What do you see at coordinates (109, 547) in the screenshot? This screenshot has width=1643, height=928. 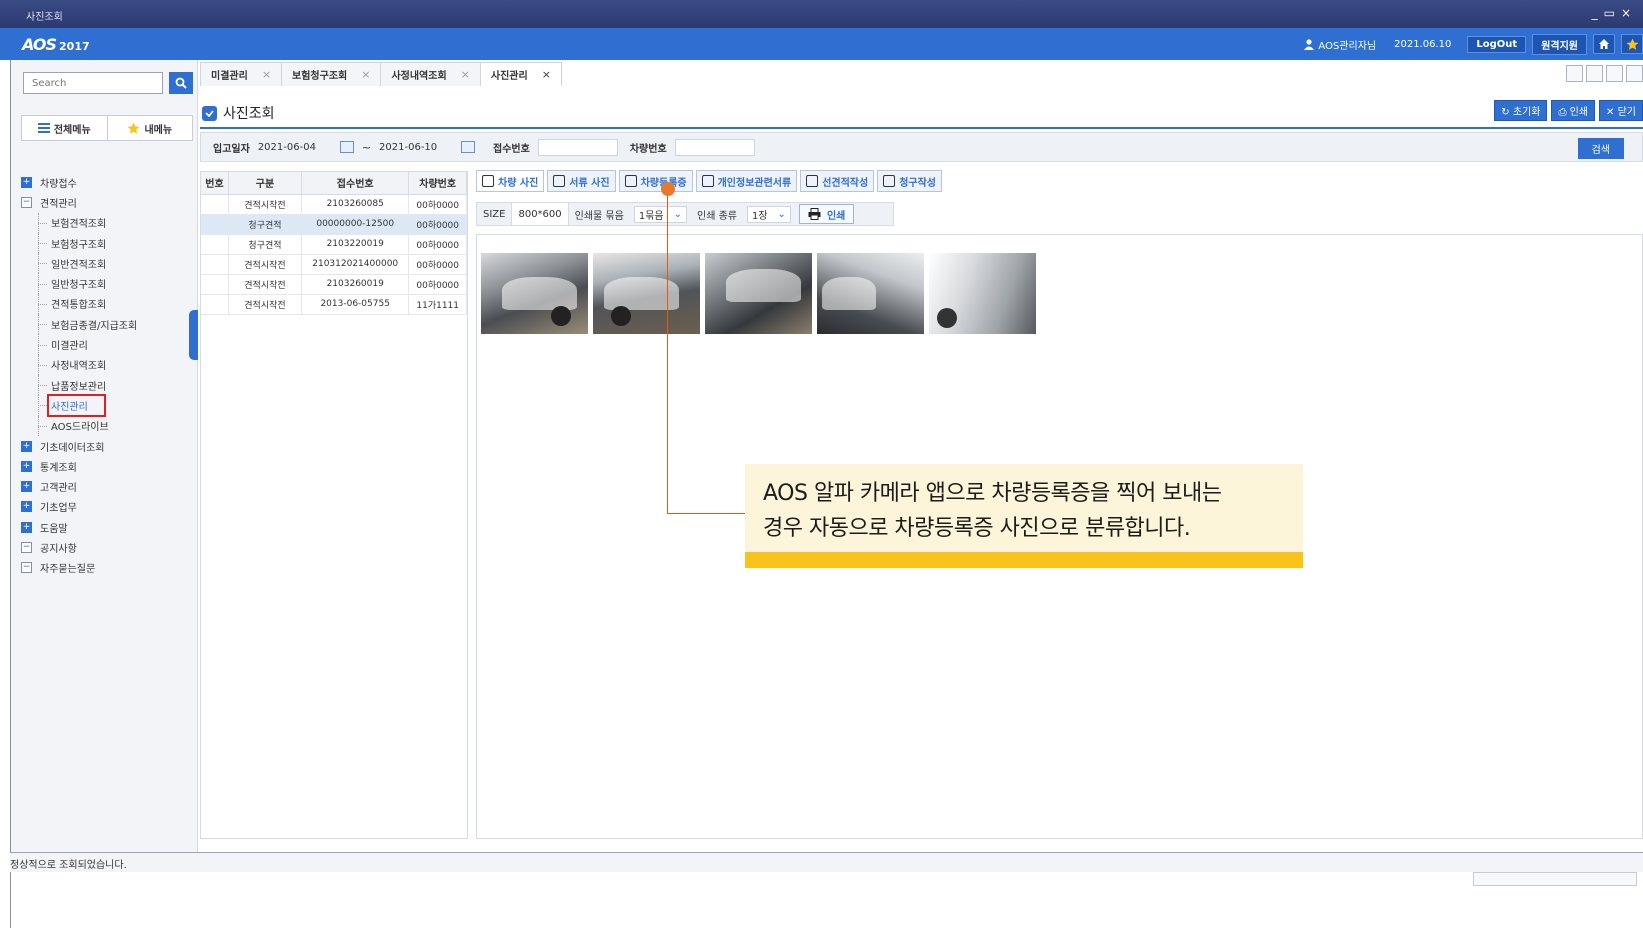 I see `sidebar-item: − 공지사항` at bounding box center [109, 547].